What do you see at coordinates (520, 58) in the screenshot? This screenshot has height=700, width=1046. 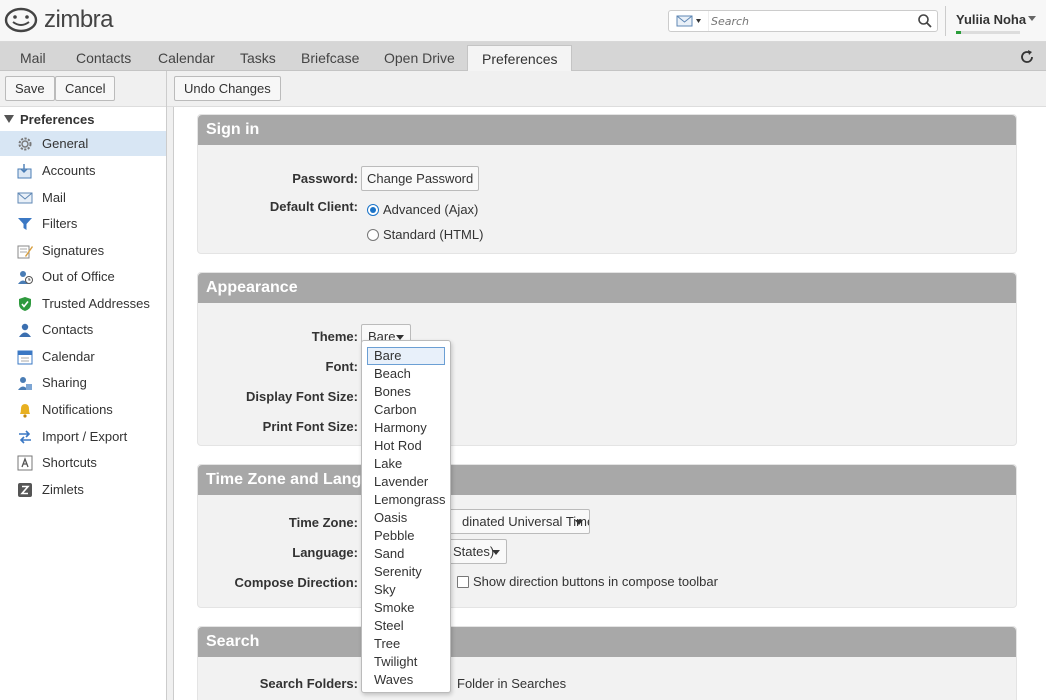 I see `tab-preferences: Preferences` at bounding box center [520, 58].